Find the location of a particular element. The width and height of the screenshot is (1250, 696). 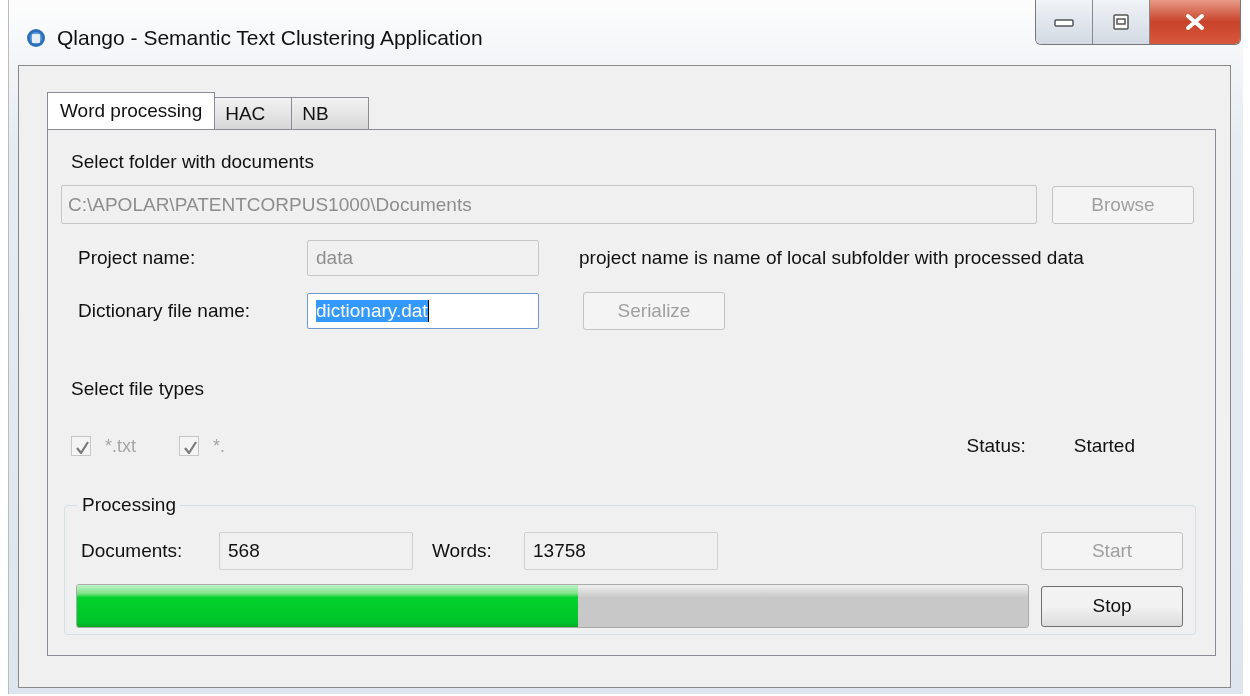

words-label: Words: is located at coordinates (462, 551).